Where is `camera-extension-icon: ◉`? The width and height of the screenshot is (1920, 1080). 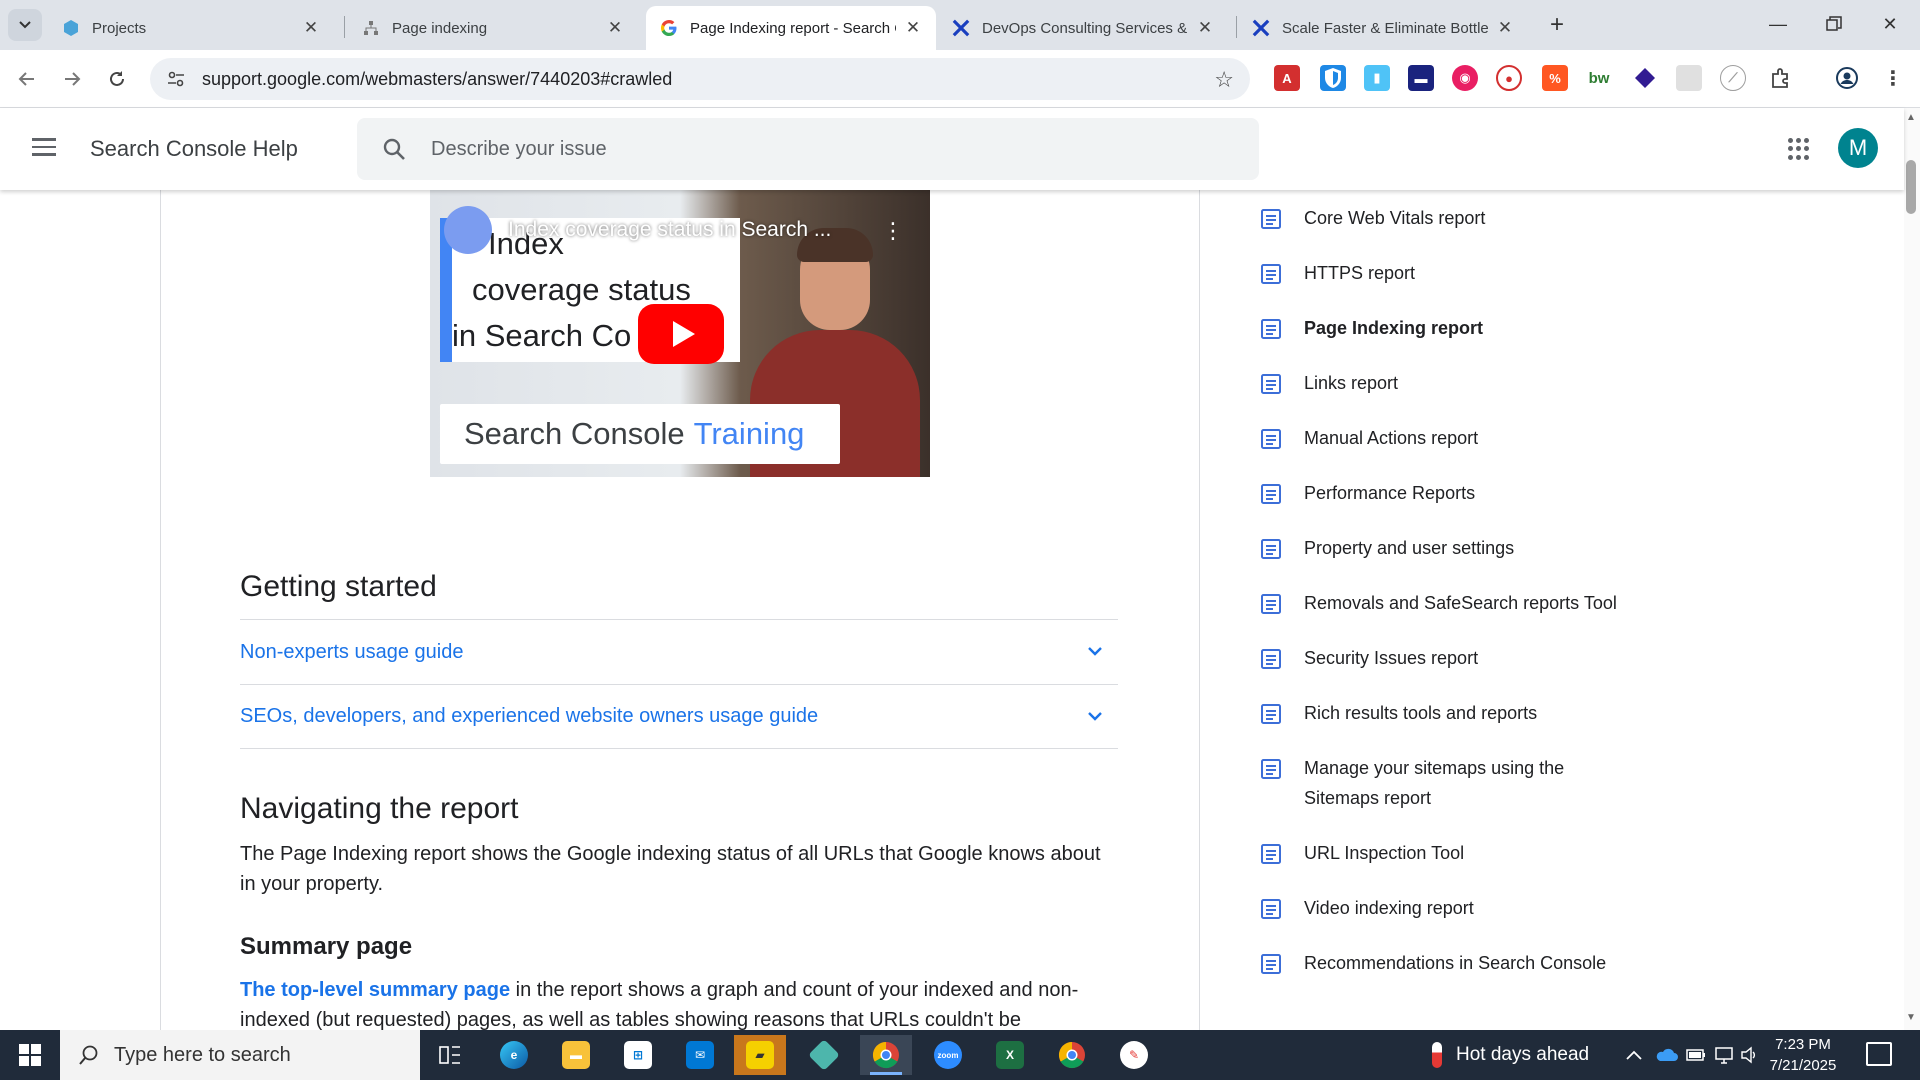
camera-extension-icon: ◉ is located at coordinates (1465, 78).